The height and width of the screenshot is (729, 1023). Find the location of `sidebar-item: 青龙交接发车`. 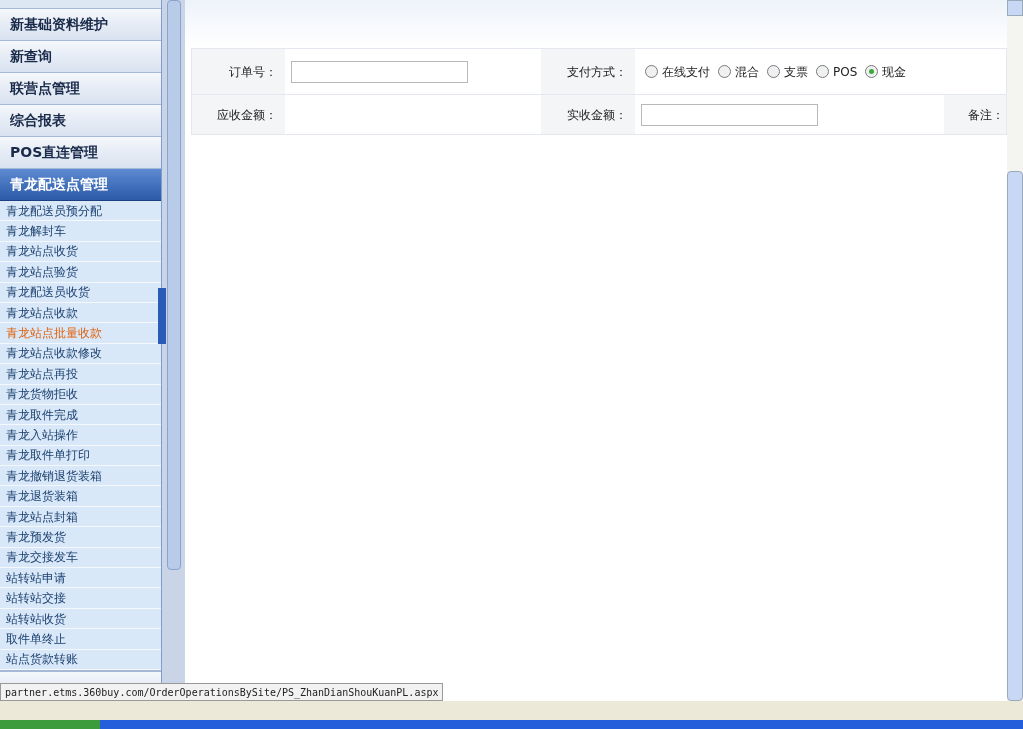

sidebar-item: 青龙交接发车 is located at coordinates (80, 558).